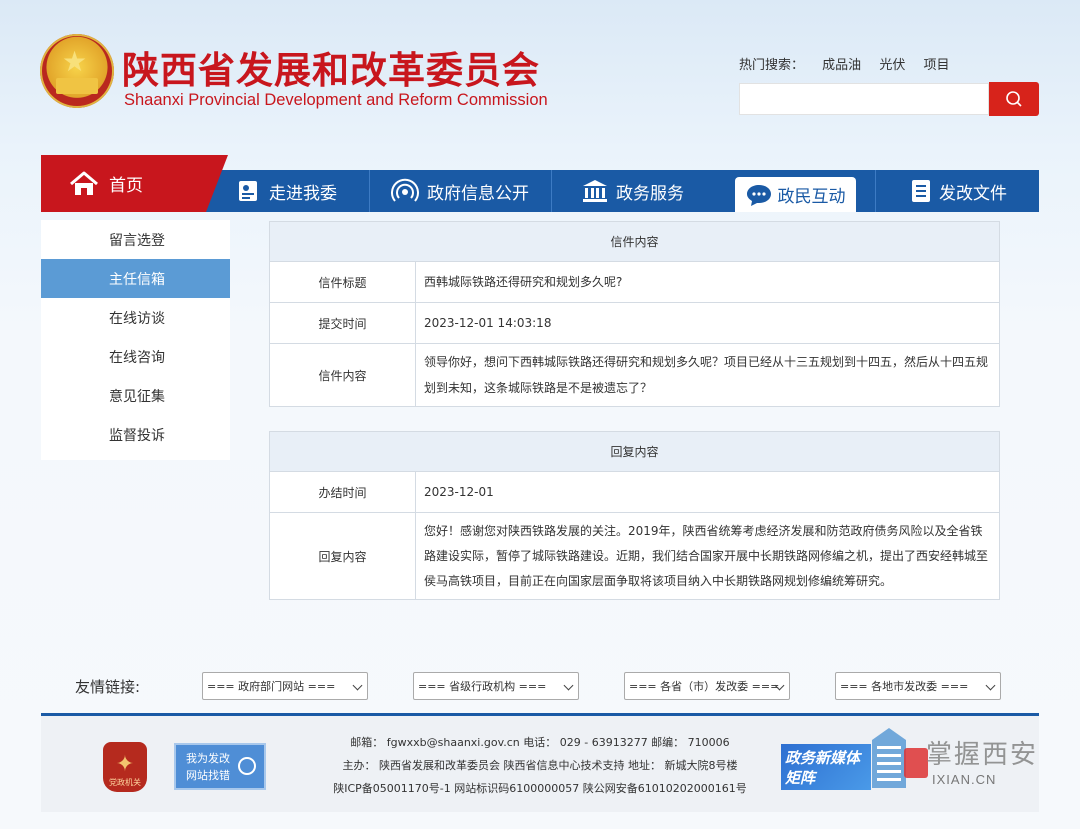 This screenshot has height=829, width=1080. Describe the element at coordinates (488, 323) in the screenshot. I see `submit-time-value: 2023-12-01 14:03:18` at that location.